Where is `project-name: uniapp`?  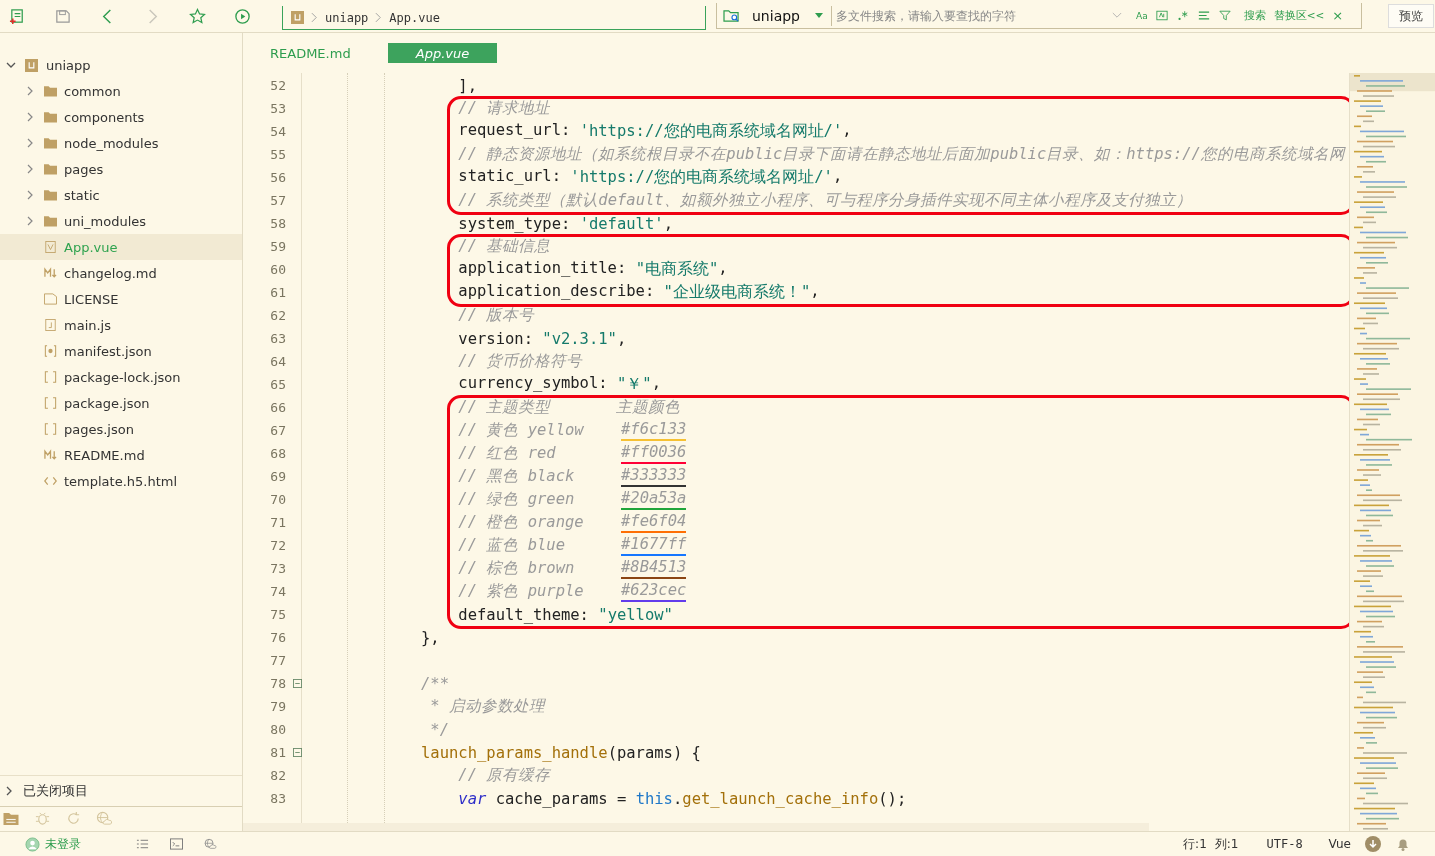 project-name: uniapp is located at coordinates (68, 65).